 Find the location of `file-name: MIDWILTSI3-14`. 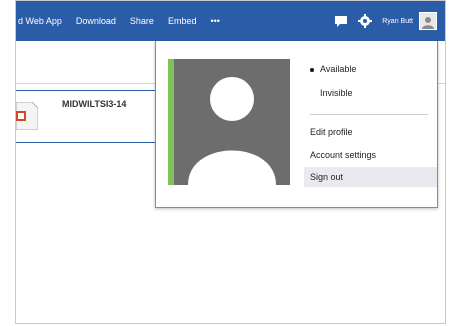

file-name: MIDWILTSI3-14 is located at coordinates (94, 104).